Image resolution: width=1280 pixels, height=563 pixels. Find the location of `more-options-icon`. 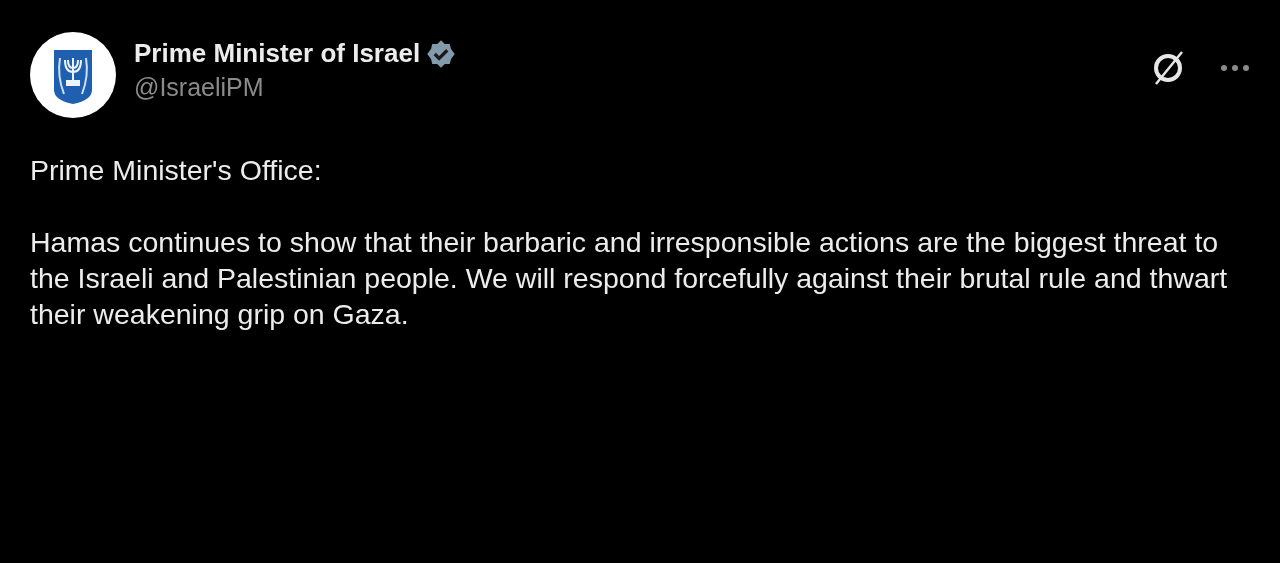

more-options-icon is located at coordinates (1235, 68).